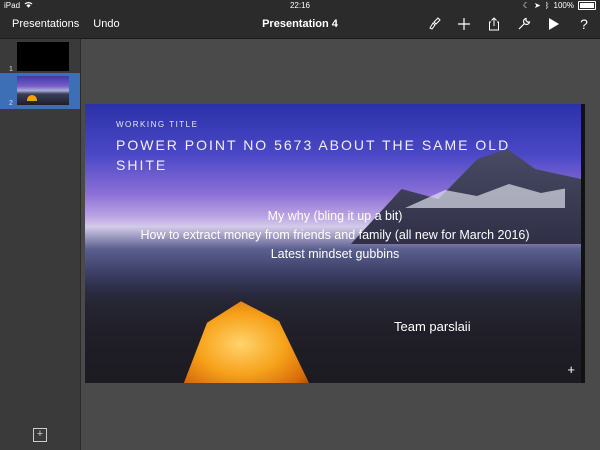  Describe the element at coordinates (547, 5) in the screenshot. I see `bluetooth-icon: ᛒ` at that location.